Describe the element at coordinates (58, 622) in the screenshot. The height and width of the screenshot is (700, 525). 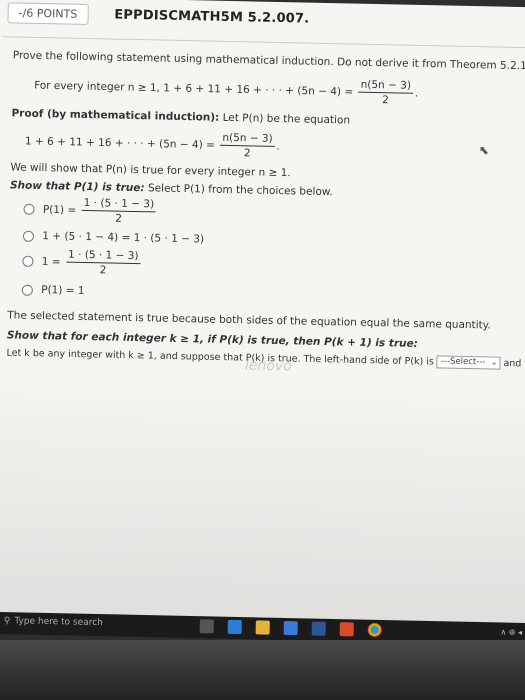
I see `search-placeholder: Type here to search` at that location.